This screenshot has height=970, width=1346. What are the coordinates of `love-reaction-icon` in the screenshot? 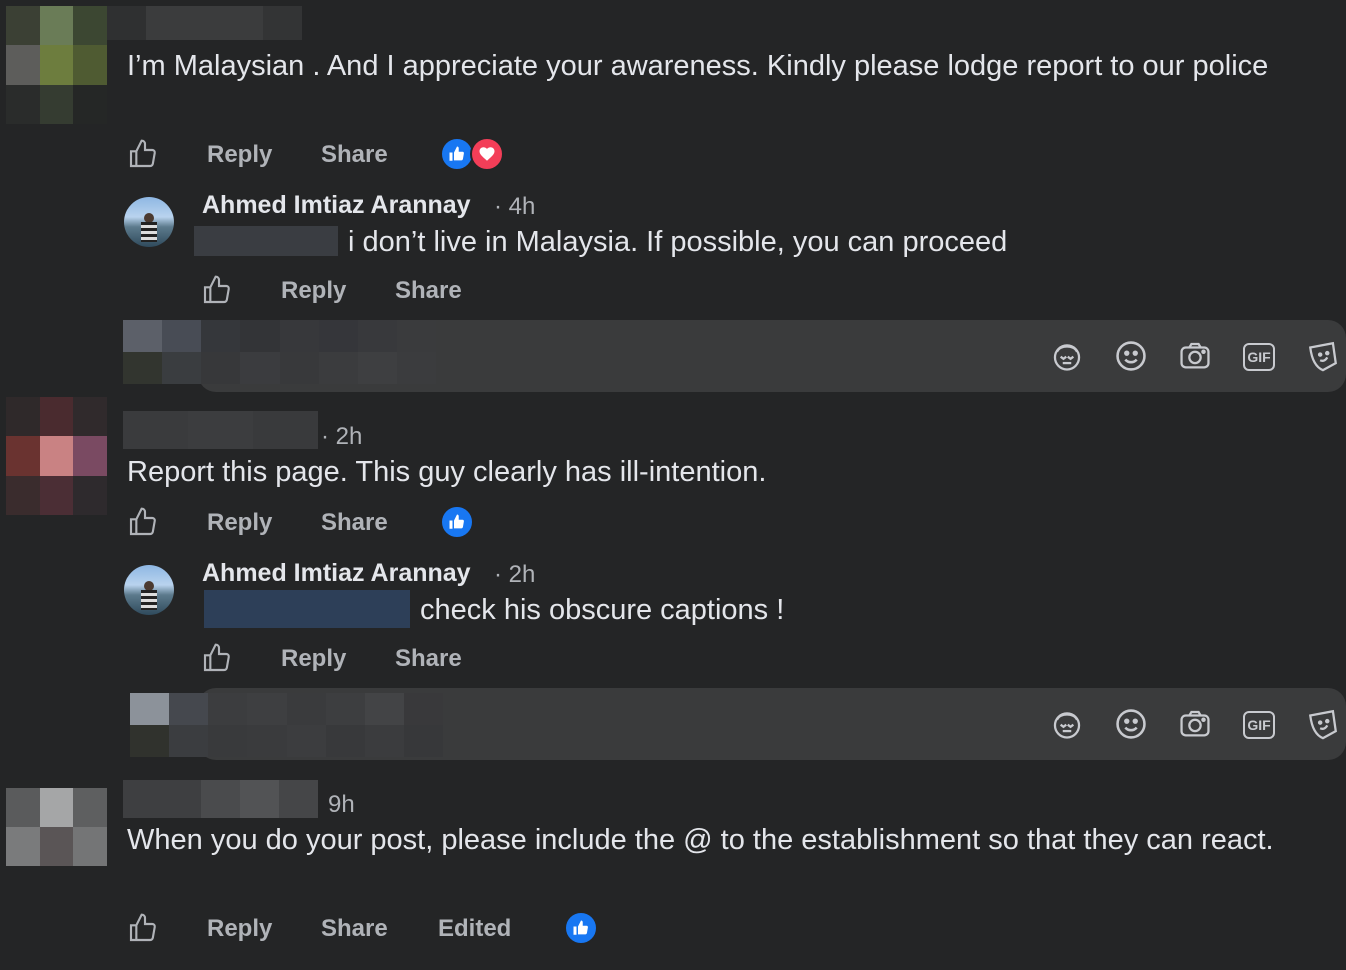 It's located at (487, 154).